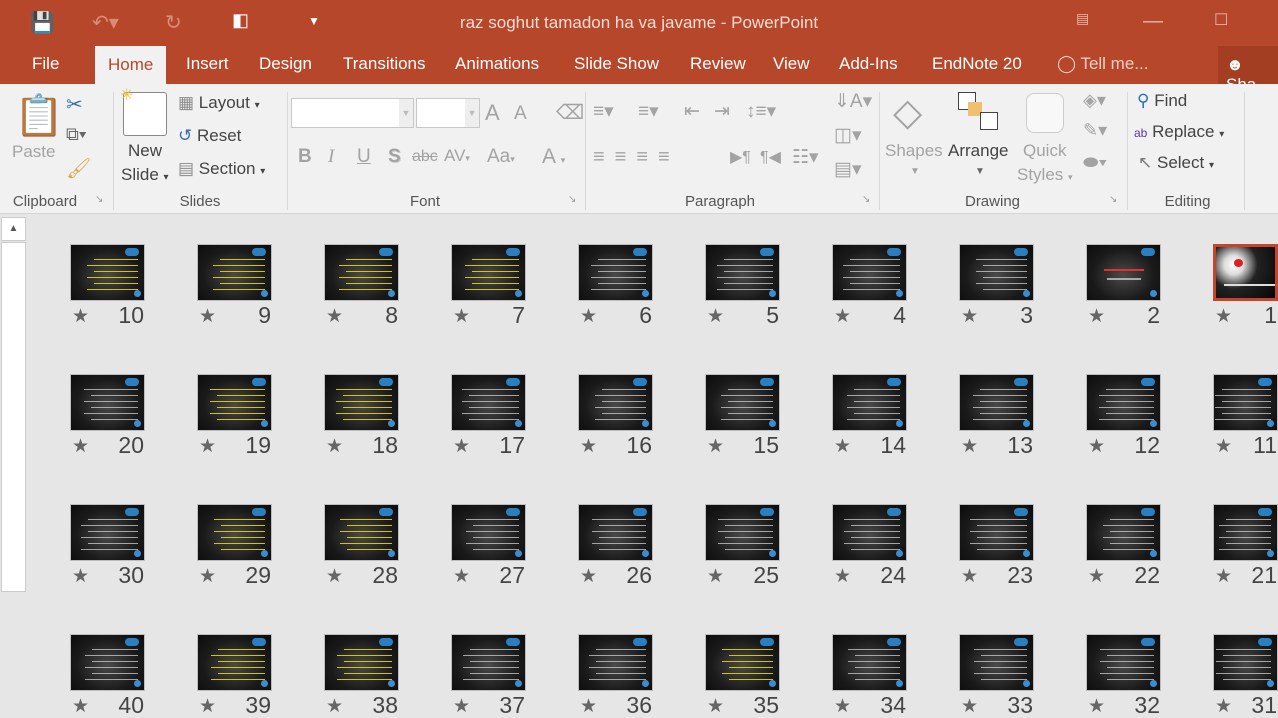 This screenshot has width=1278, height=718. I want to click on layout-button: ▦ Layout ▾, so click(219, 103).